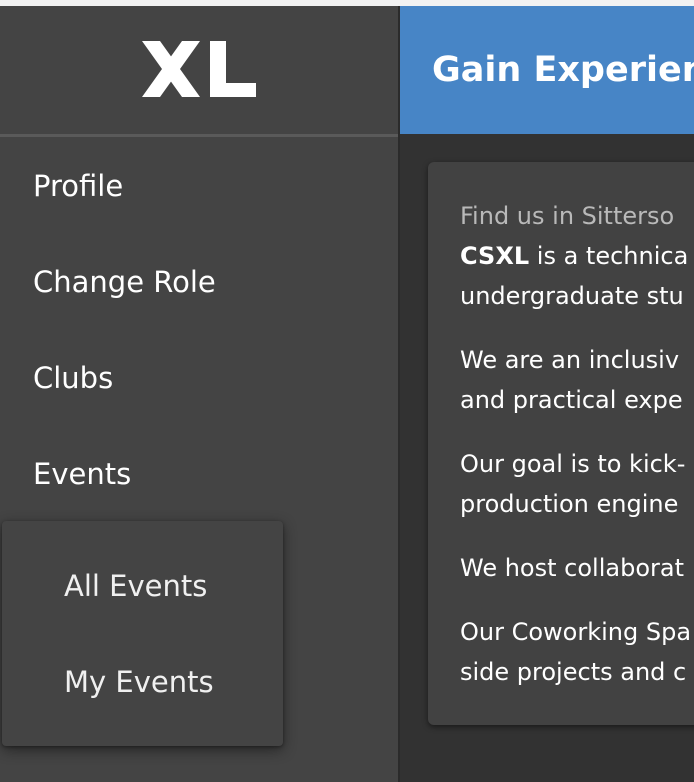  What do you see at coordinates (576, 632) in the screenshot?
I see `coworking-line-1: Our Coworking Spa` at bounding box center [576, 632].